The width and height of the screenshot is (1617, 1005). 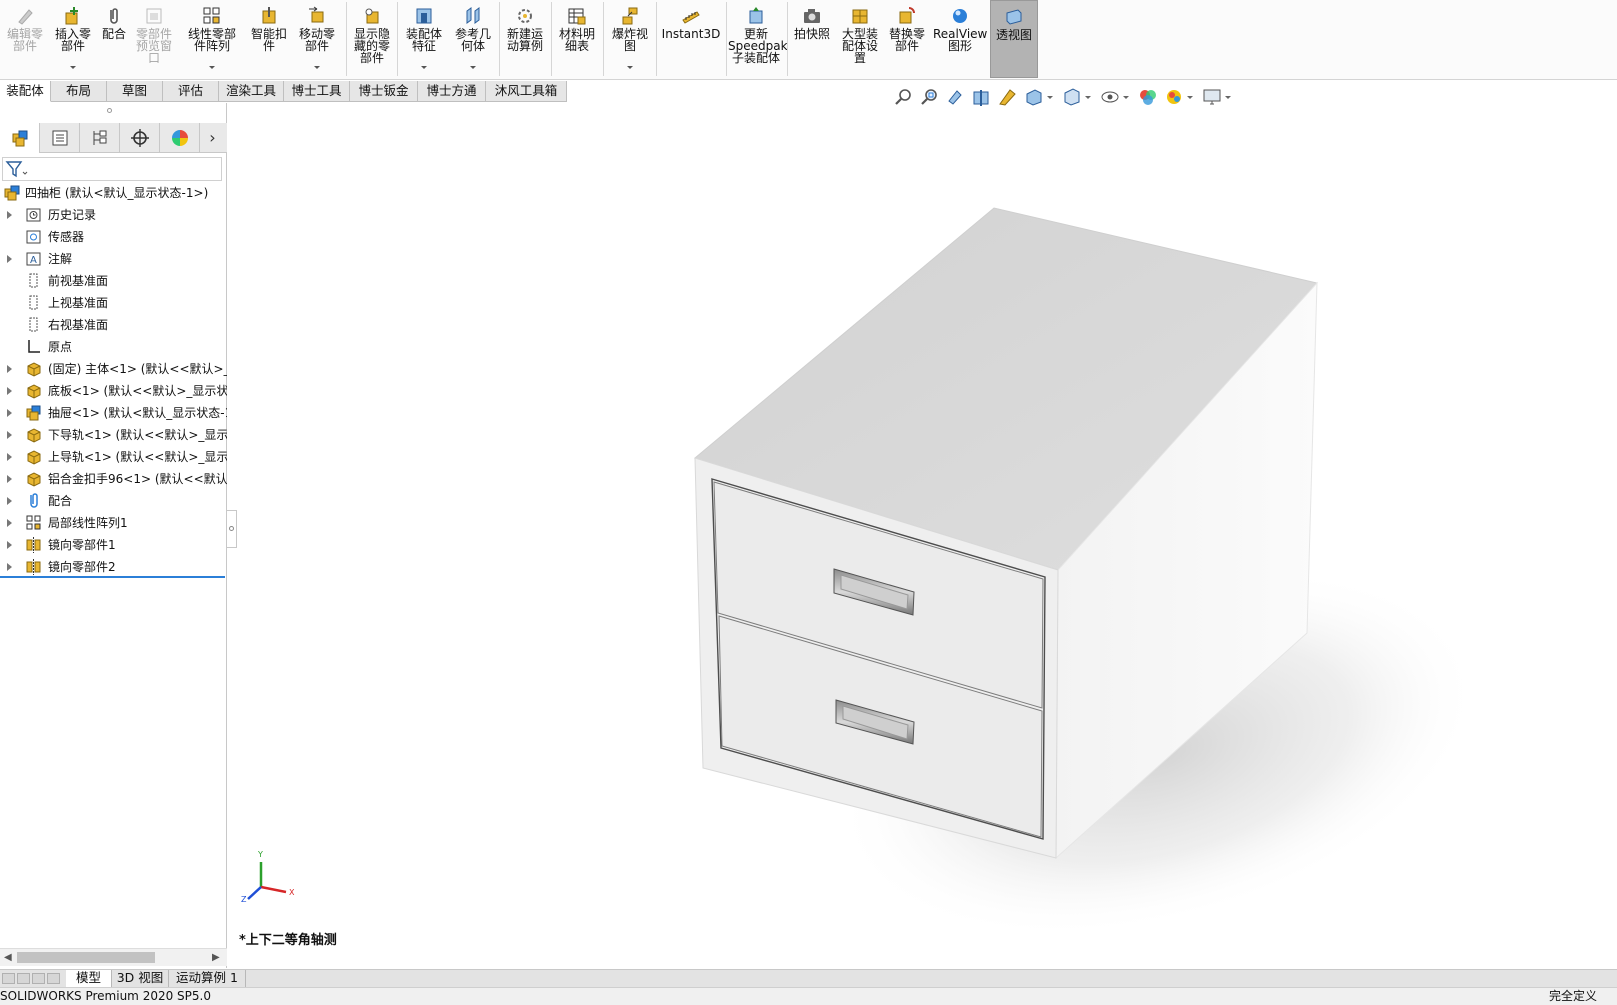 What do you see at coordinates (33, 260) in the screenshot?
I see `svg-text: A` at bounding box center [33, 260].